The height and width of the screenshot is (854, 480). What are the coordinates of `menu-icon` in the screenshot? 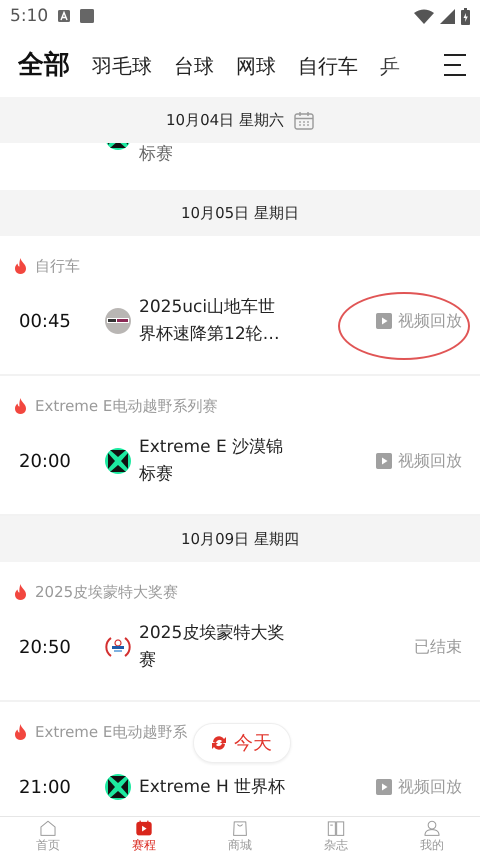 It's located at (455, 64).